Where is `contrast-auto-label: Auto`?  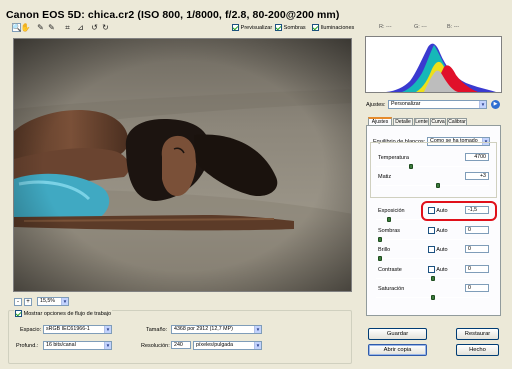 contrast-auto-label: Auto is located at coordinates (441, 270).